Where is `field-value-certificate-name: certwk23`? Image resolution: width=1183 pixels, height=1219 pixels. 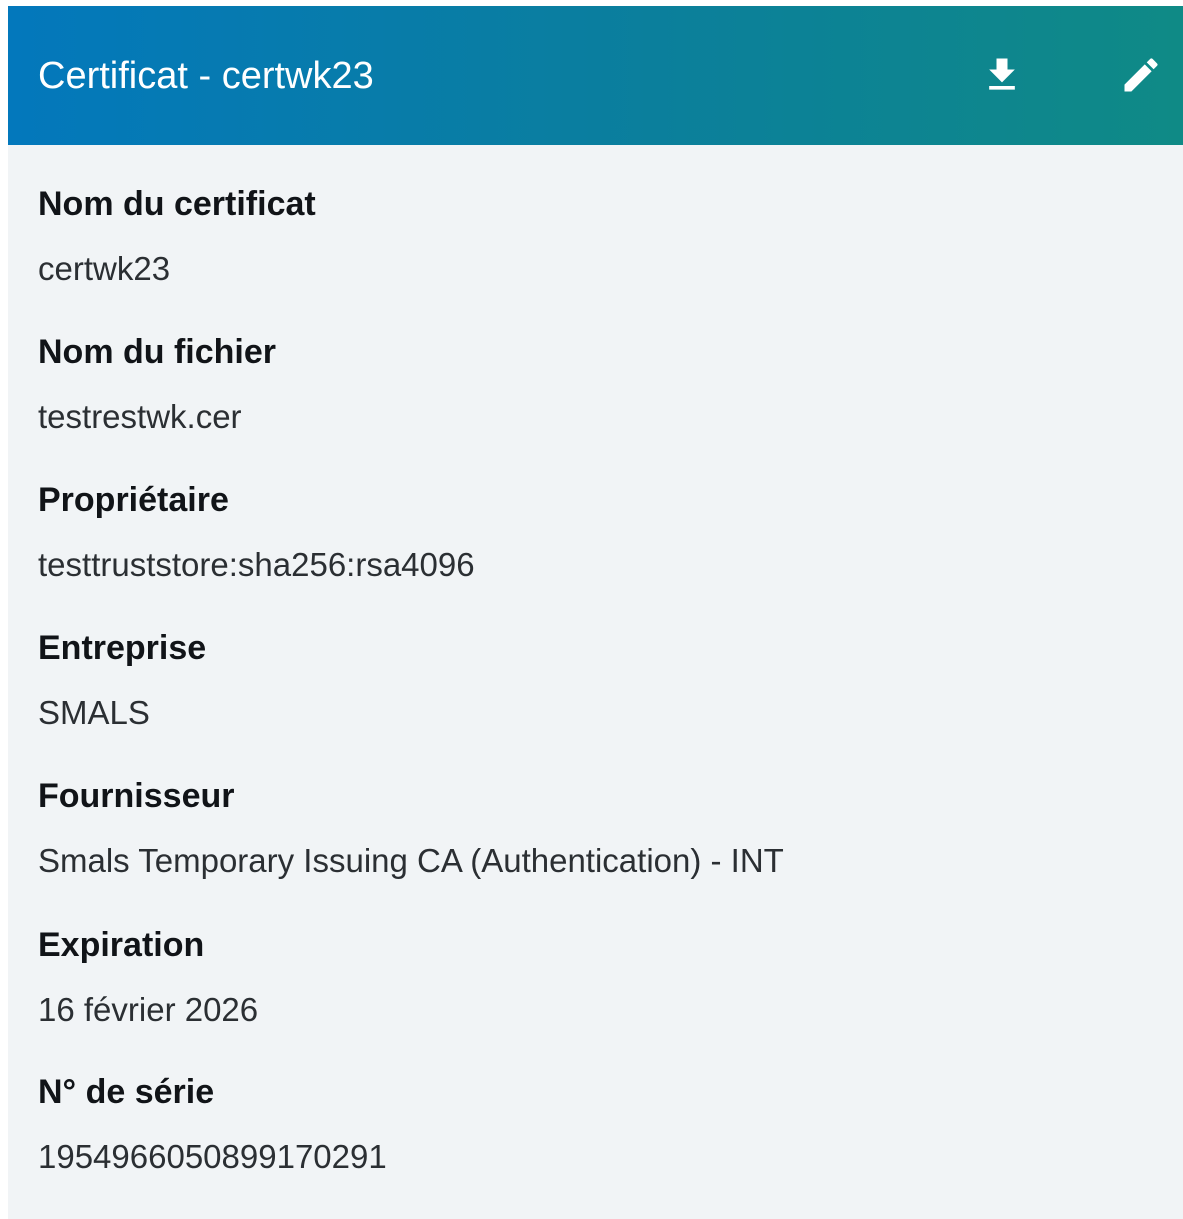
field-value-certificate-name: certwk23 is located at coordinates (104, 268).